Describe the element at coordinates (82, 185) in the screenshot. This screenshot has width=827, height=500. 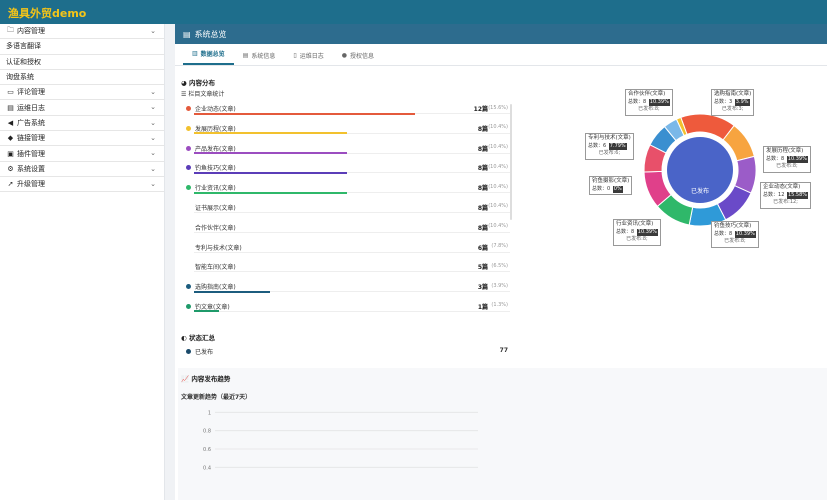
I see `sidebar-item-10: ➚ 升级管理 ⌄` at that location.